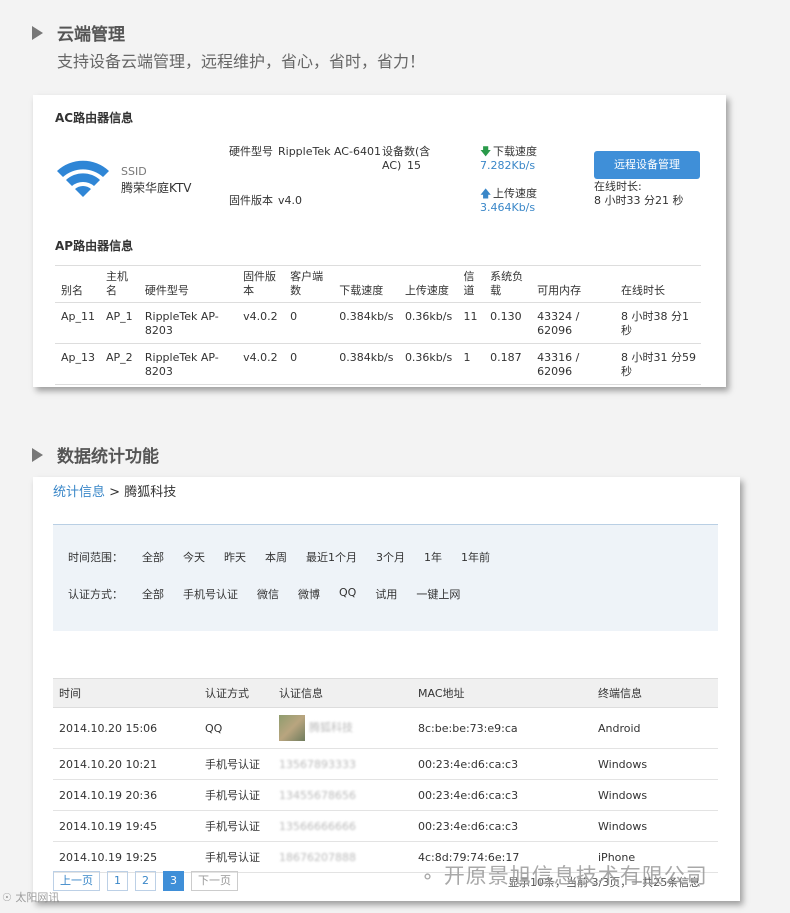 The width and height of the screenshot is (790, 913). What do you see at coordinates (508, 207) in the screenshot?
I see `upload-value: 3.464Kb/s` at bounding box center [508, 207].